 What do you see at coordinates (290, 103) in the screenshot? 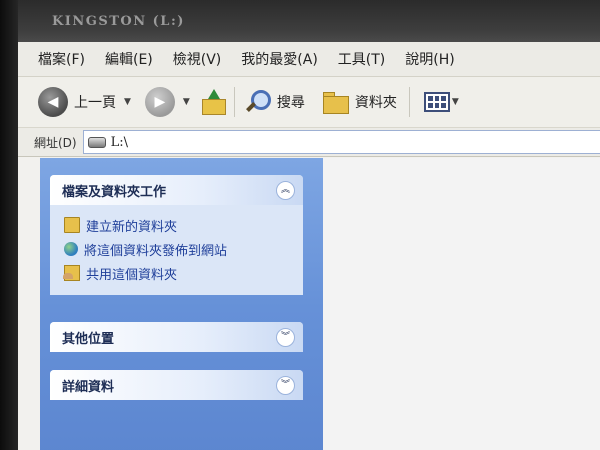
I see `search-button-label: 搜尋` at bounding box center [290, 103].